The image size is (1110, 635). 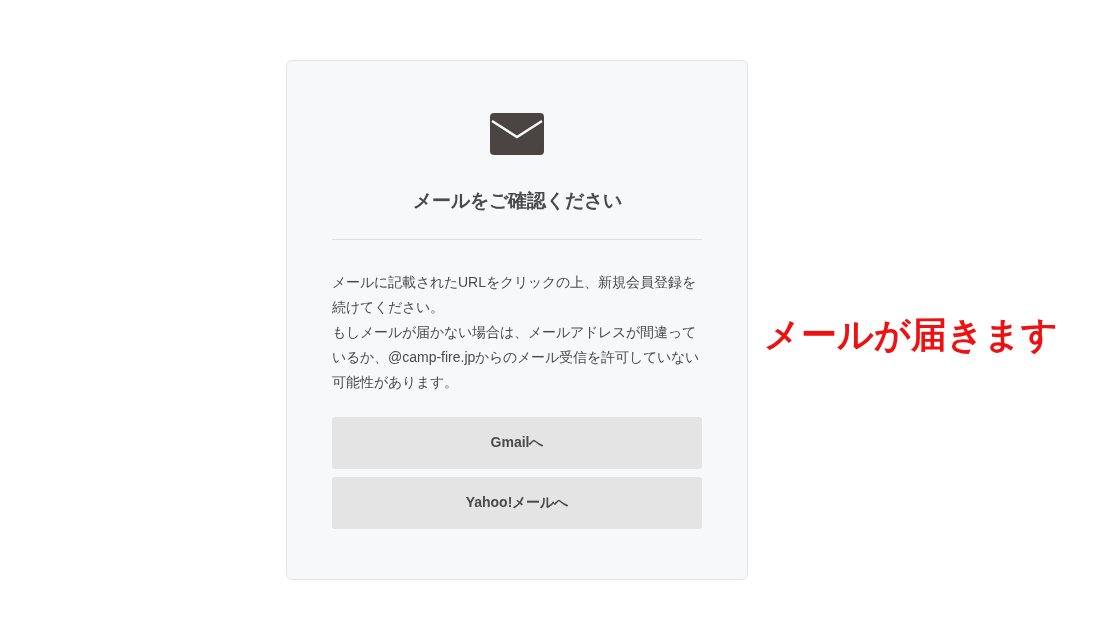 I want to click on message-text: もしメールが届かない場合は、メールアドレスが間違っているか、@camp-fire.jpからのメール受信を許可していない可能性があります。, so click(x=516, y=357).